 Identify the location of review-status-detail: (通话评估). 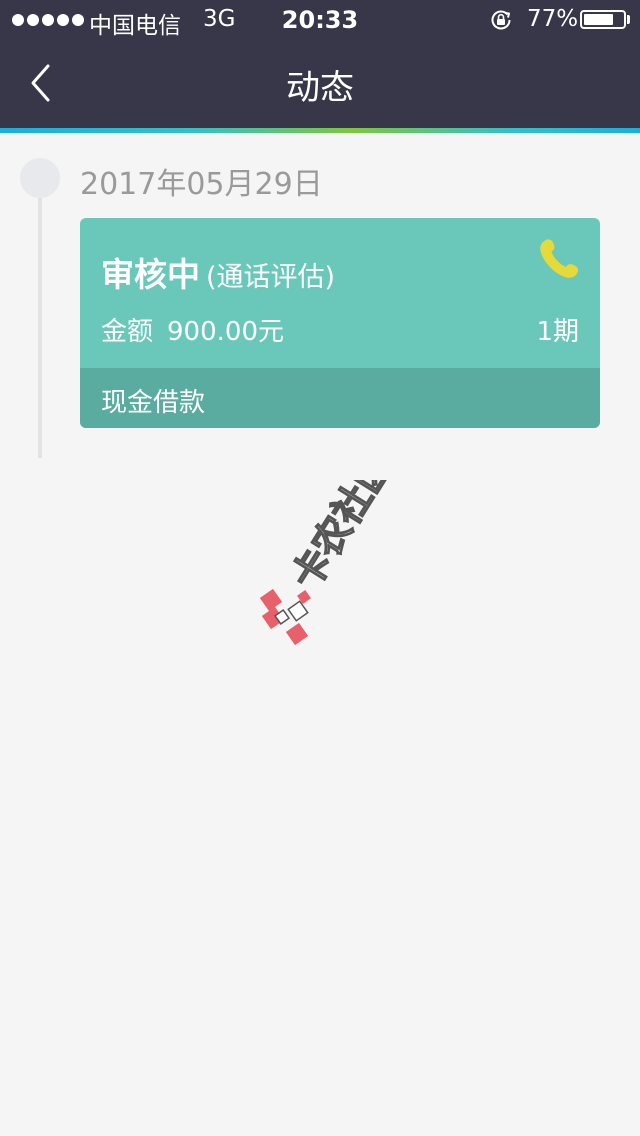
(271, 277).